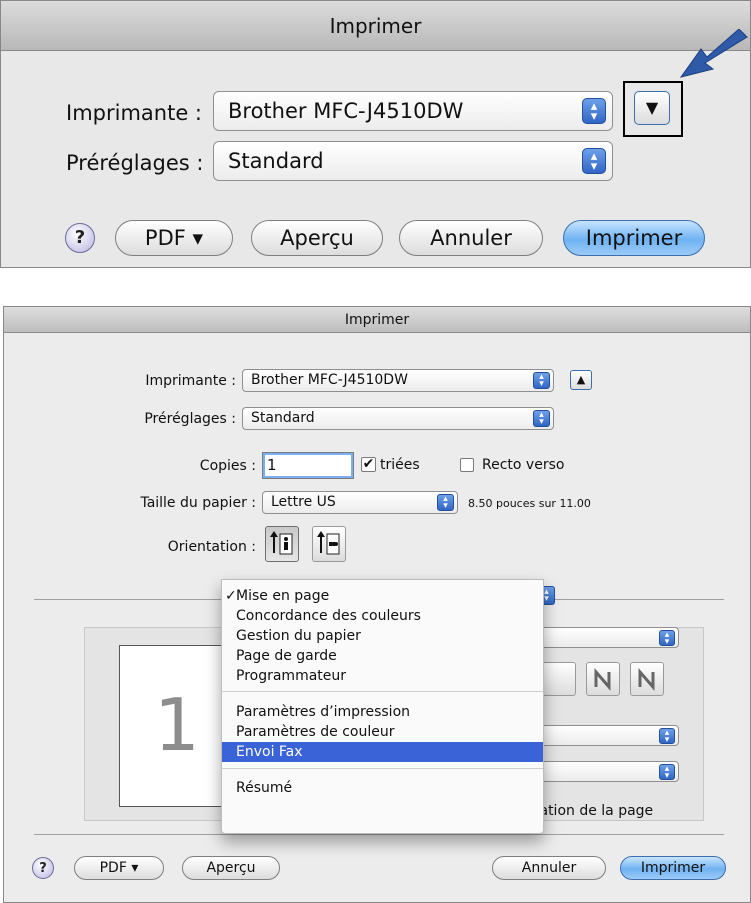  What do you see at coordinates (713, 53) in the screenshot?
I see `pointer-arrow-icon` at bounding box center [713, 53].